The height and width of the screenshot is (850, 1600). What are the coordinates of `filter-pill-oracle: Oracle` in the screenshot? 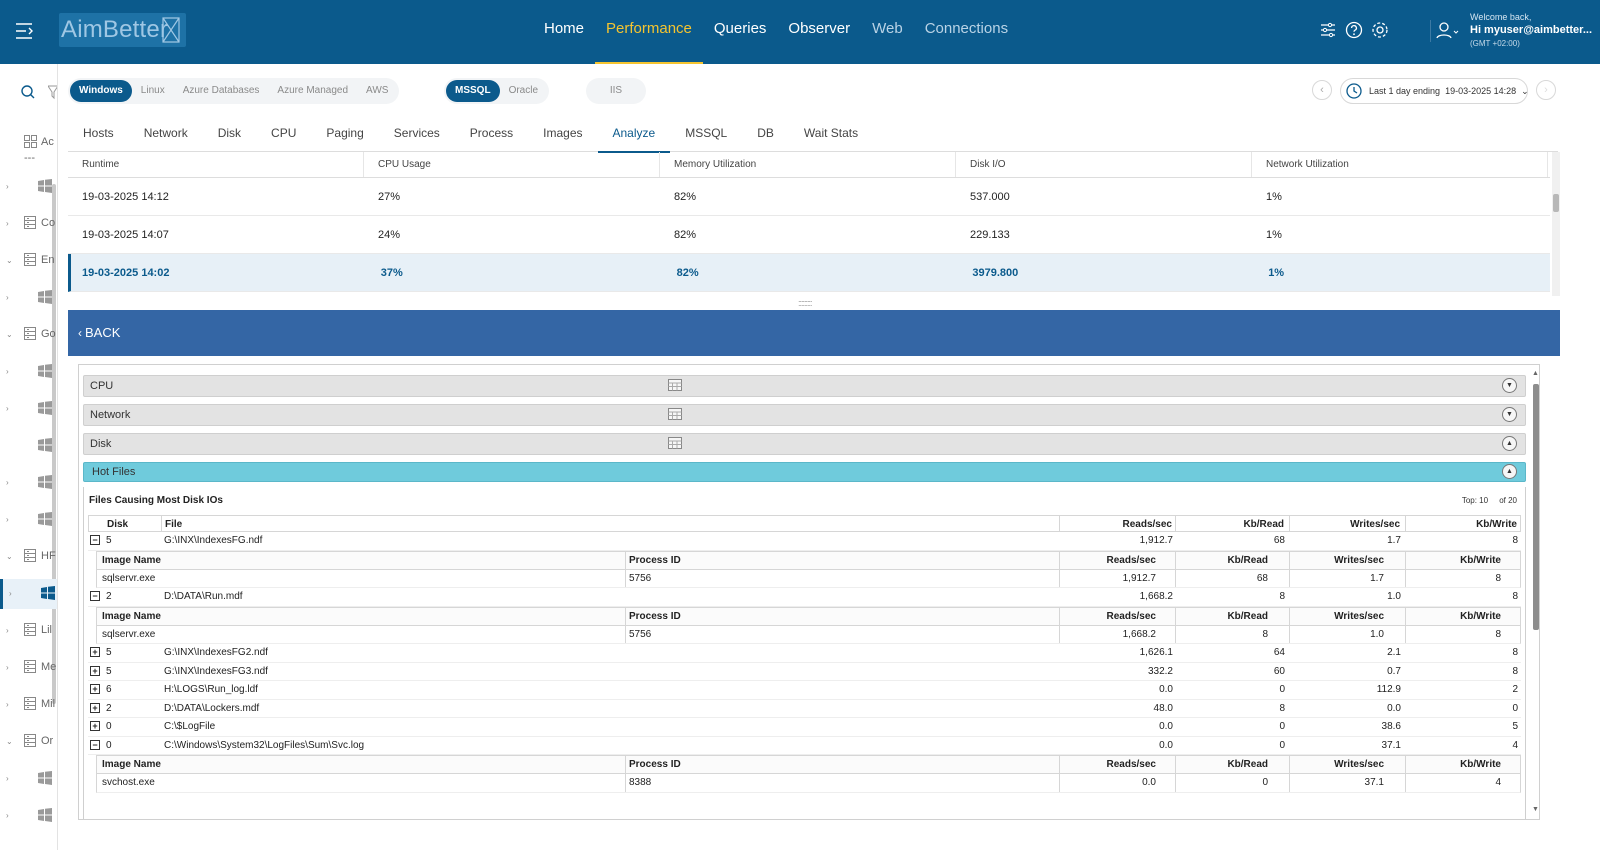 It's located at (523, 91).